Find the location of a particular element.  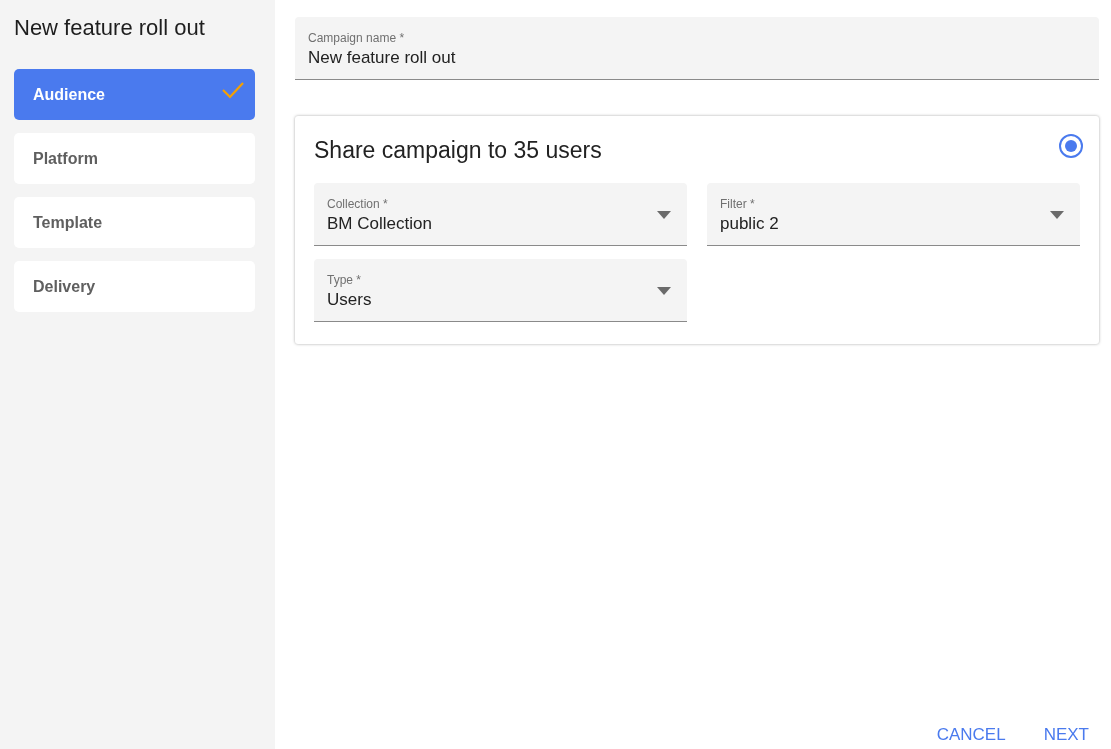

radio-button is located at coordinates (1071, 146).